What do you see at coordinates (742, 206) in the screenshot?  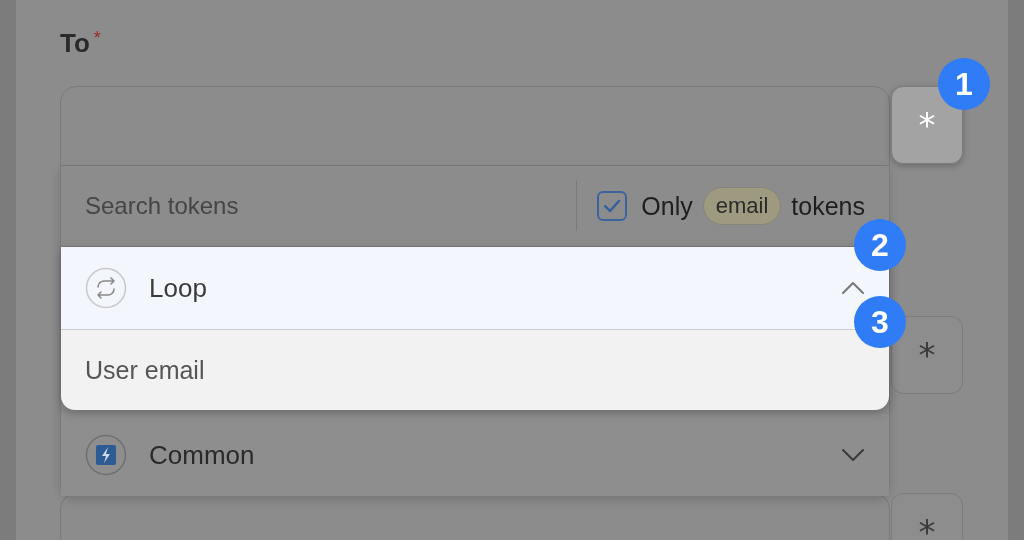 I see `token-chip: email` at bounding box center [742, 206].